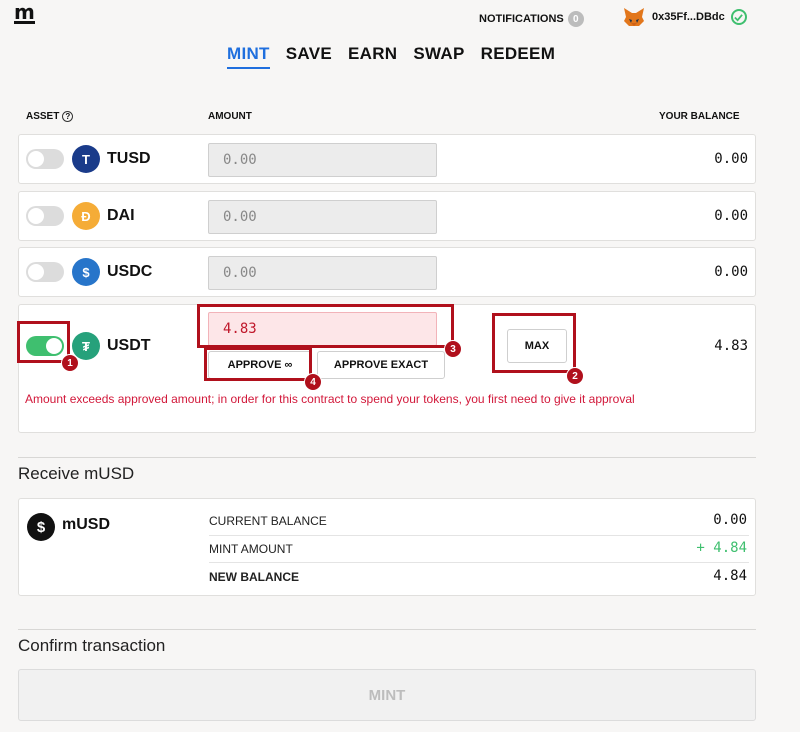 The width and height of the screenshot is (800, 732). What do you see at coordinates (381, 365) in the screenshot?
I see `approve-exact-button: APPROVE EXACT` at bounding box center [381, 365].